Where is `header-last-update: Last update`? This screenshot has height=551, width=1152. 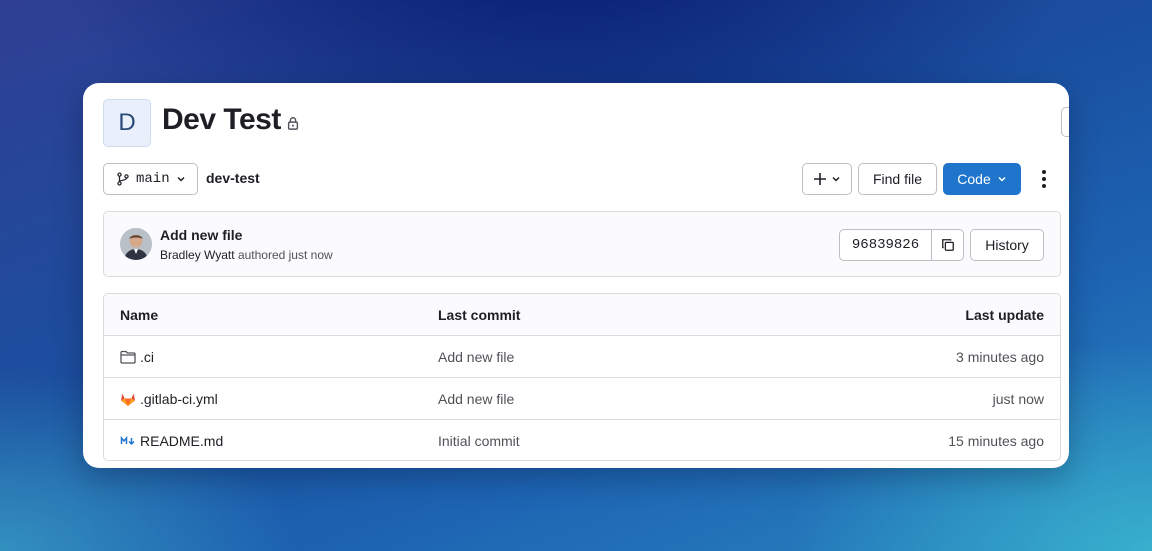 header-last-update: Last update is located at coordinates (1004, 315).